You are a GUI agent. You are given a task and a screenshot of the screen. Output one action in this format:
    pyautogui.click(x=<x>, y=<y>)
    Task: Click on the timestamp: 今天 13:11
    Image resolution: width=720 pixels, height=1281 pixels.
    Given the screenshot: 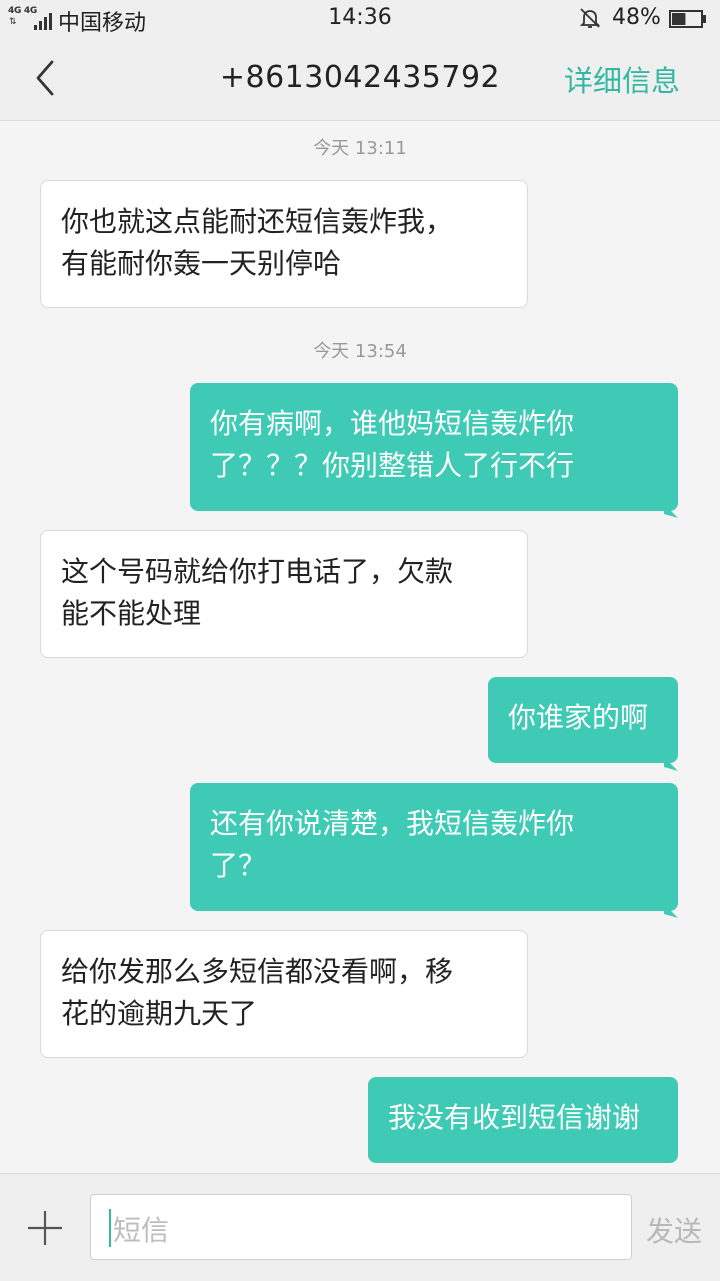 What is the action you would take?
    pyautogui.click(x=360, y=148)
    